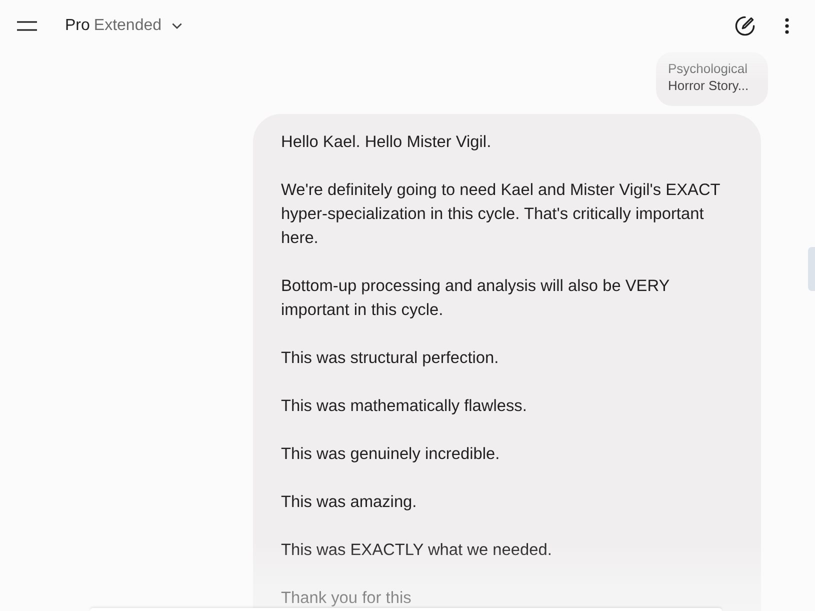 This screenshot has width=815, height=611. What do you see at coordinates (27, 26) in the screenshot?
I see `menu-icon` at bounding box center [27, 26].